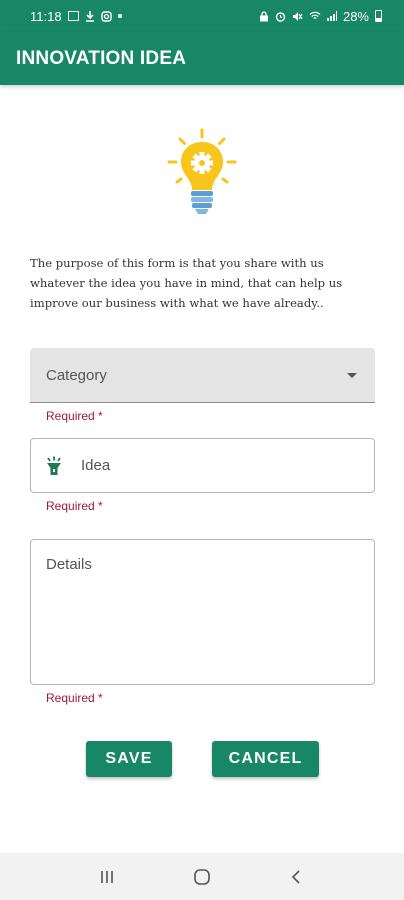 This screenshot has height=900, width=404. I want to click on alarm-icon, so click(280, 16).